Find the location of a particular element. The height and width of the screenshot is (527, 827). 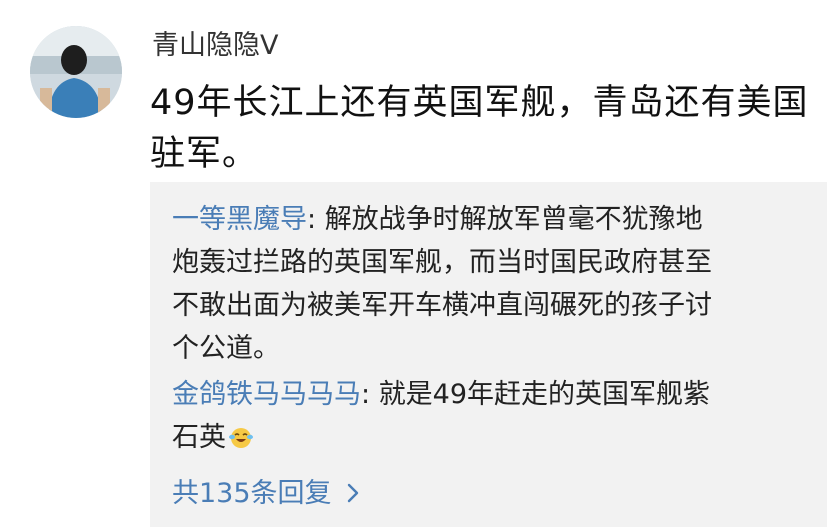

chevron-right-icon is located at coordinates (353, 489).